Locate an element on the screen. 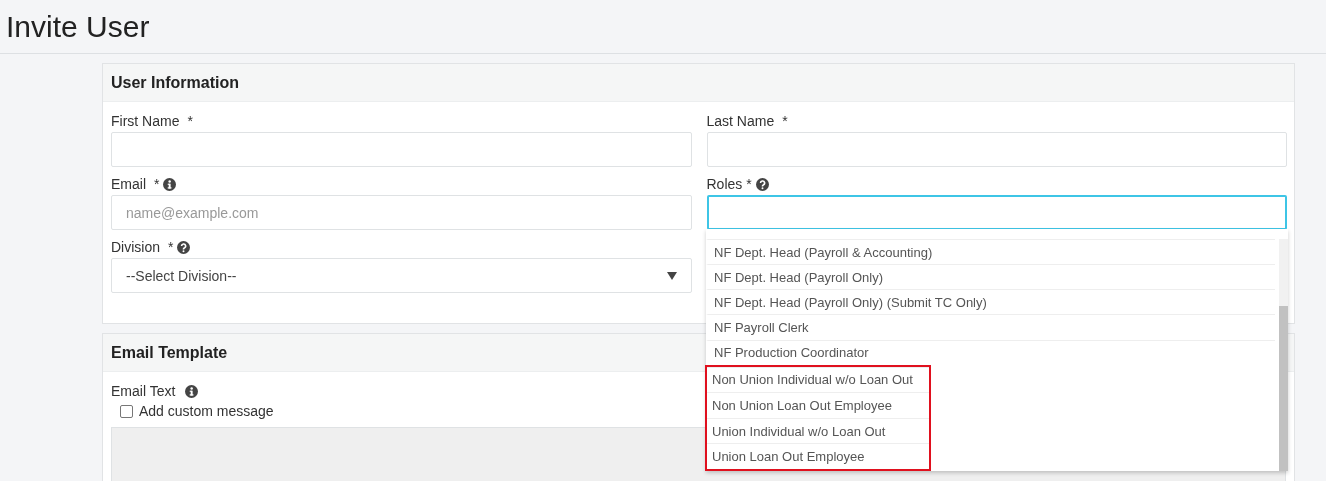 The height and width of the screenshot is (481, 1326). role-option: NF Dept. Head (Payroll & Accounting) is located at coordinates (990, 252).